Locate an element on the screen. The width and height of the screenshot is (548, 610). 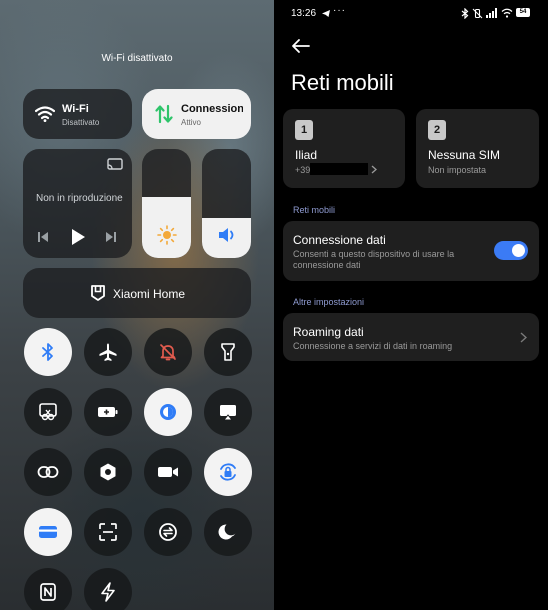
dark-mode-toggle is located at coordinates (228, 532).